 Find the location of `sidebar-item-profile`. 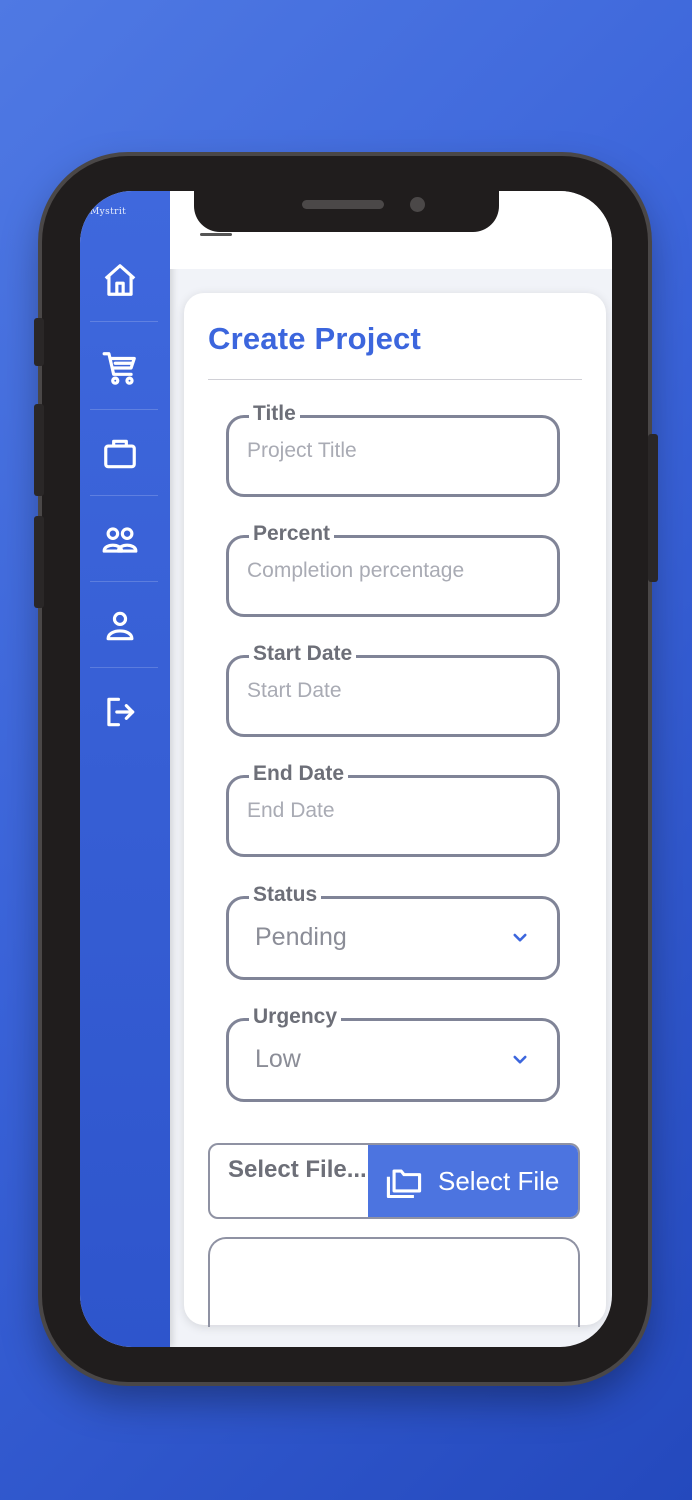

sidebar-item-profile is located at coordinates (120, 626).